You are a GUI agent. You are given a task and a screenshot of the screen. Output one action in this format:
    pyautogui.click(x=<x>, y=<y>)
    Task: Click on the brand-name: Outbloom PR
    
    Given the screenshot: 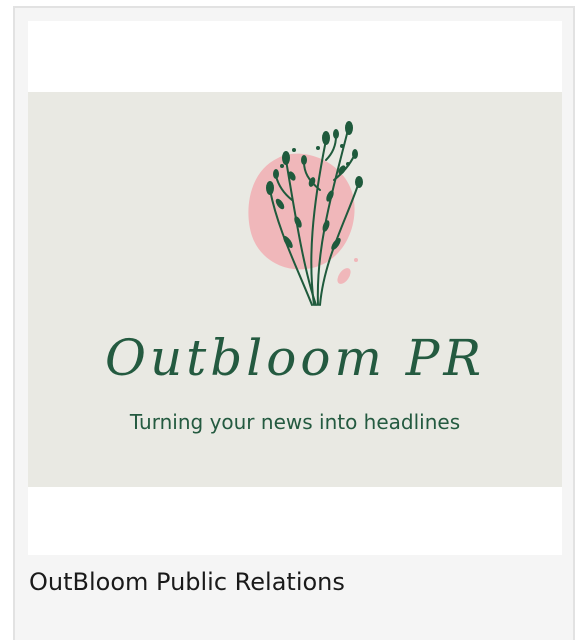 What is the action you would take?
    pyautogui.click(x=295, y=358)
    